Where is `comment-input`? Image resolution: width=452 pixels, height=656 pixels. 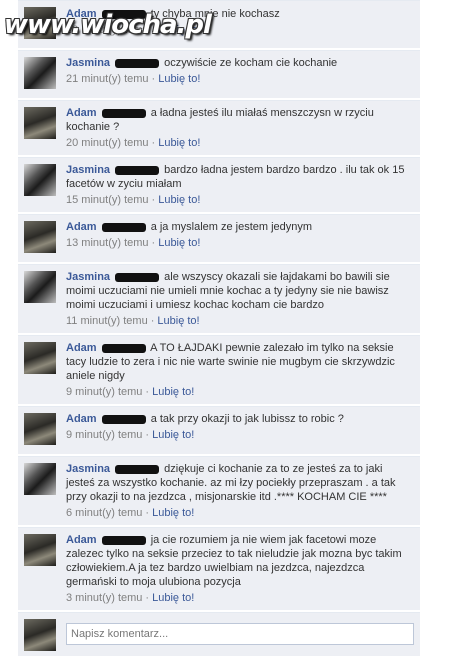 comment-input is located at coordinates (240, 634).